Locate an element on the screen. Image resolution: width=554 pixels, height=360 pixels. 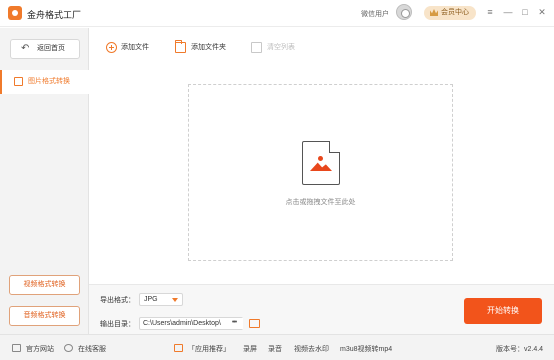
record-screen-link: 录屏 is located at coordinates (250, 349).